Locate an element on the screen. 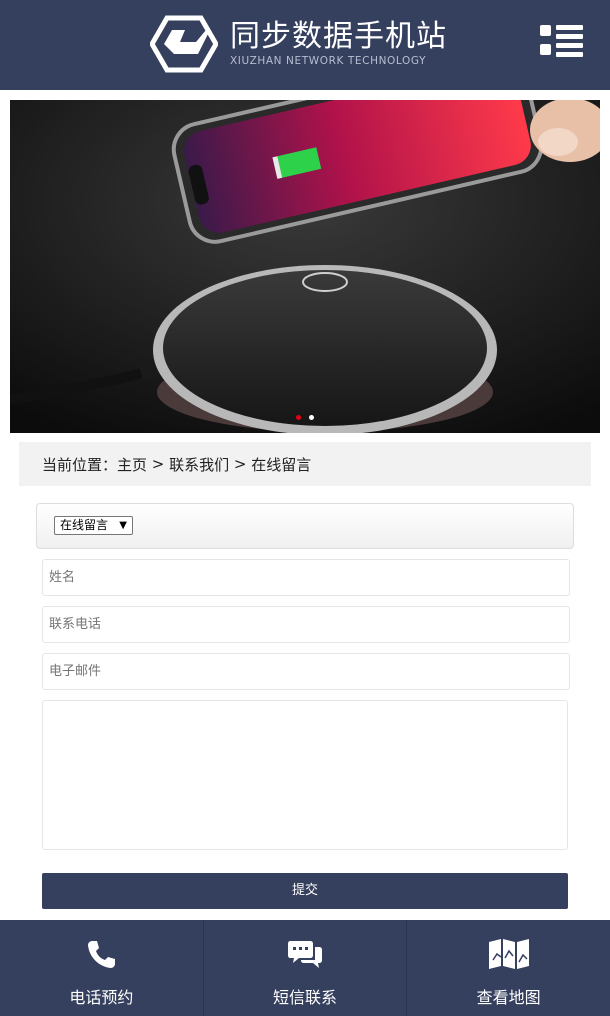 Image resolution: width=610 pixels, height=1016 pixels. nav-sms-contact: 短信联系 is located at coordinates (306, 968).